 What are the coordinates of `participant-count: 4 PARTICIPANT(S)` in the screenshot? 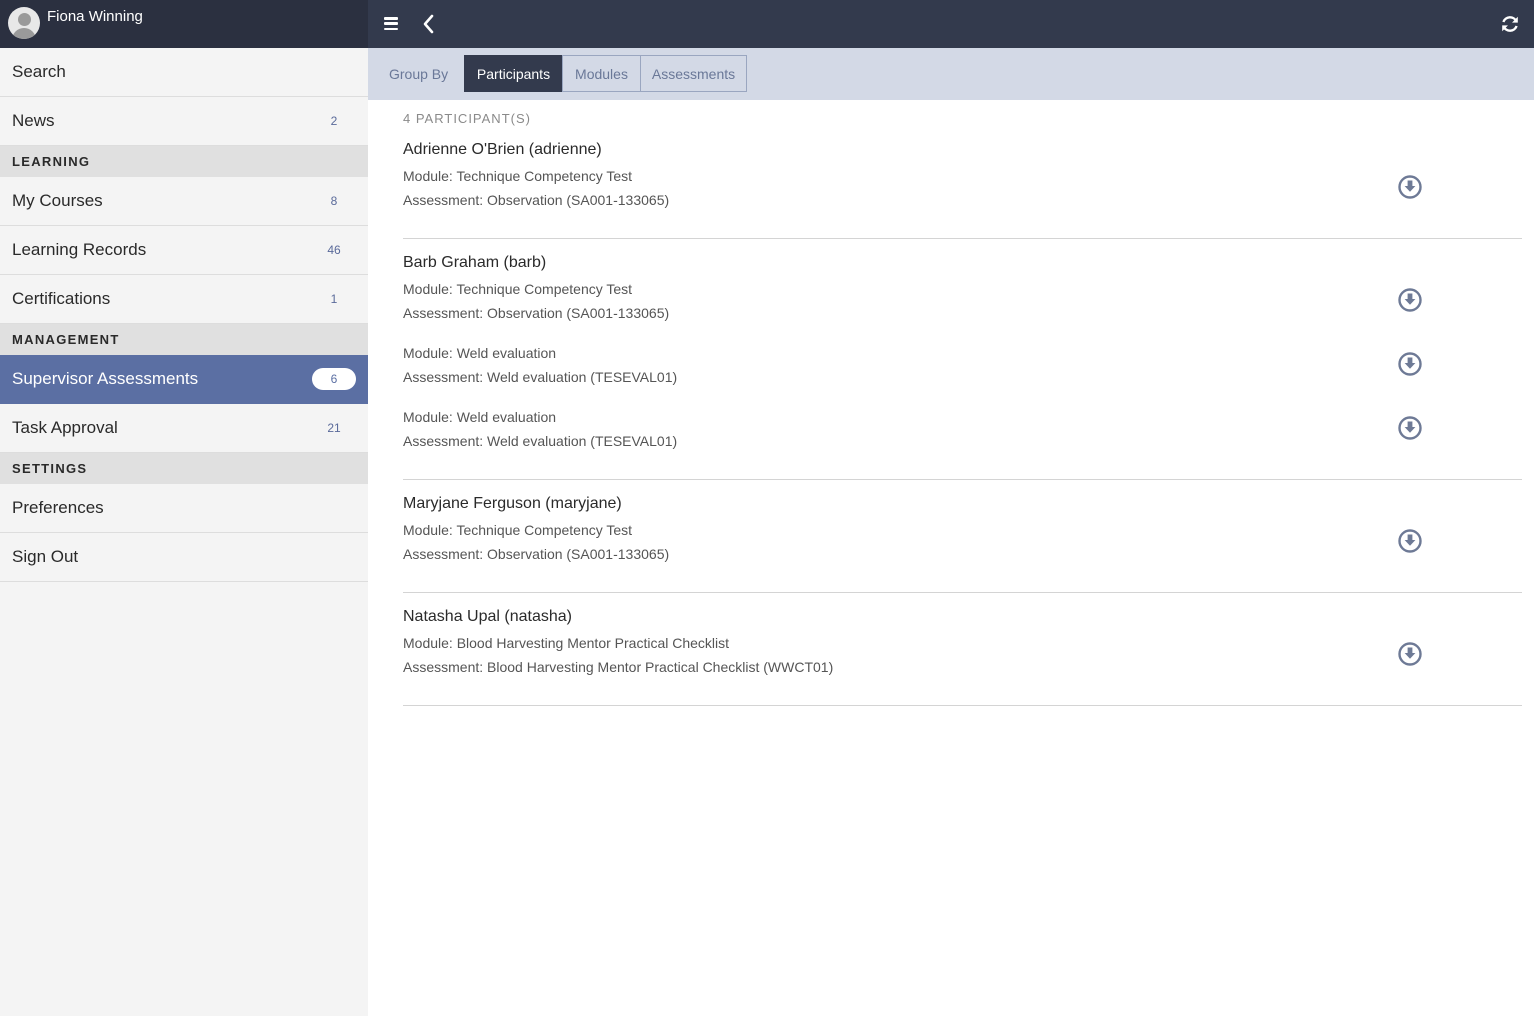 It's located at (467, 118).